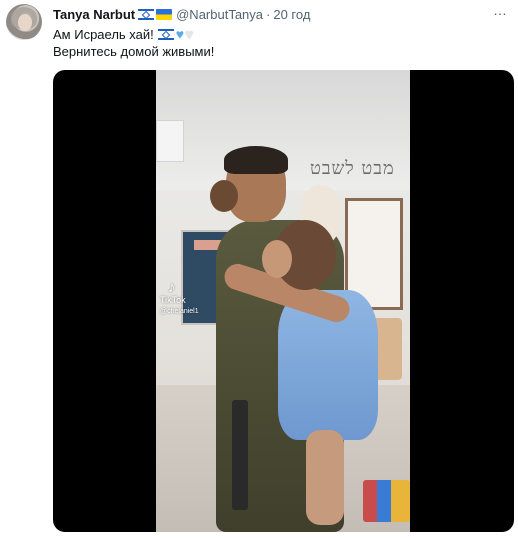 The width and height of the screenshot is (518, 538). Describe the element at coordinates (170, 141) in the screenshot. I see `video-air-conditioner` at that location.